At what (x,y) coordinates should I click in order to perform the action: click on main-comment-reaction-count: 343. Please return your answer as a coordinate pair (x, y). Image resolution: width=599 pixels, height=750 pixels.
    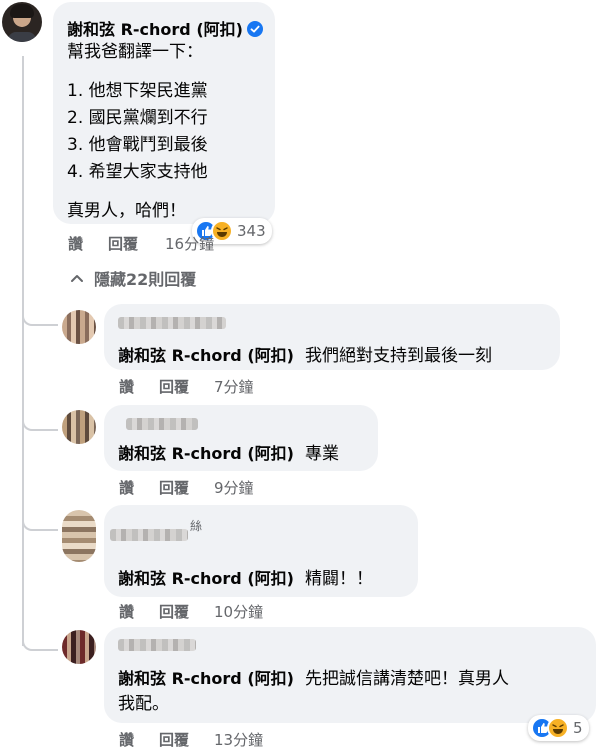
    Looking at the image, I should click on (251, 231).